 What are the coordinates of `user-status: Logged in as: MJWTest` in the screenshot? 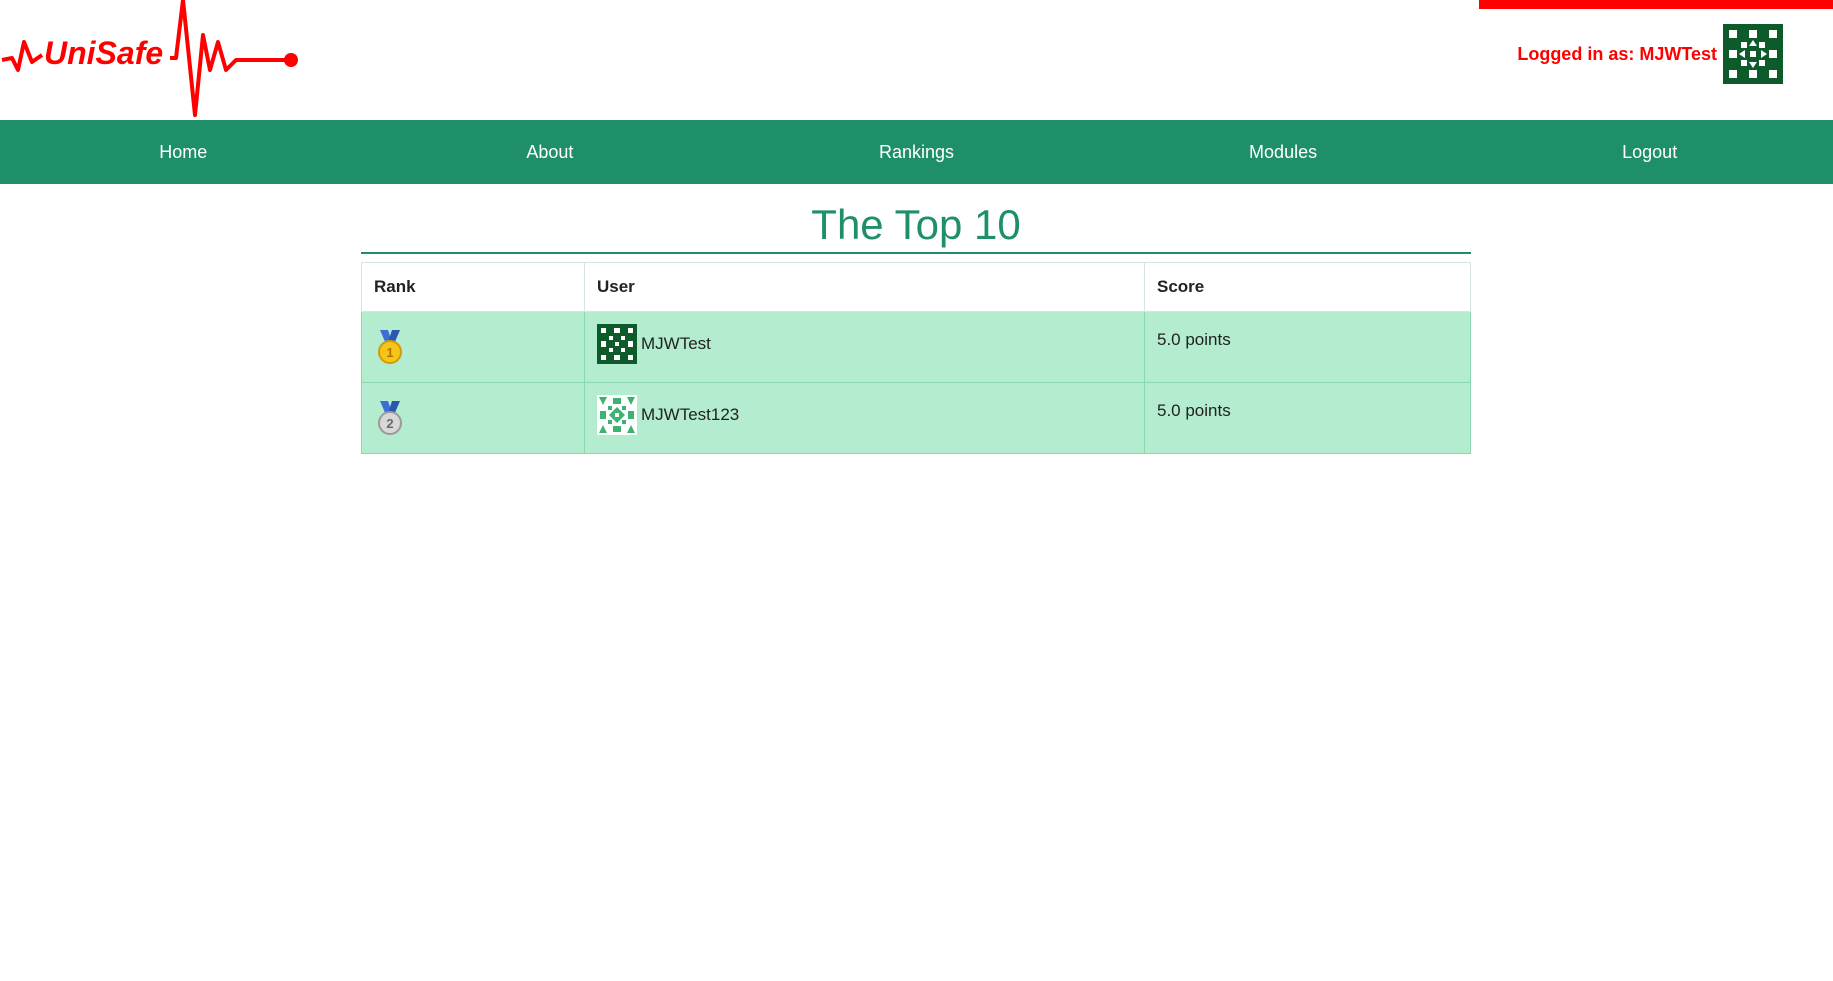 It's located at (1650, 54).